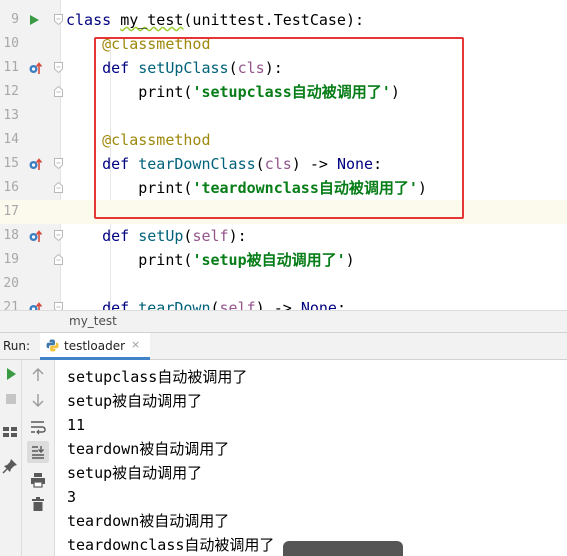 Image resolution: width=567 pixels, height=556 pixels. Describe the element at coordinates (38, 375) in the screenshot. I see `arrow-up-icon` at that location.